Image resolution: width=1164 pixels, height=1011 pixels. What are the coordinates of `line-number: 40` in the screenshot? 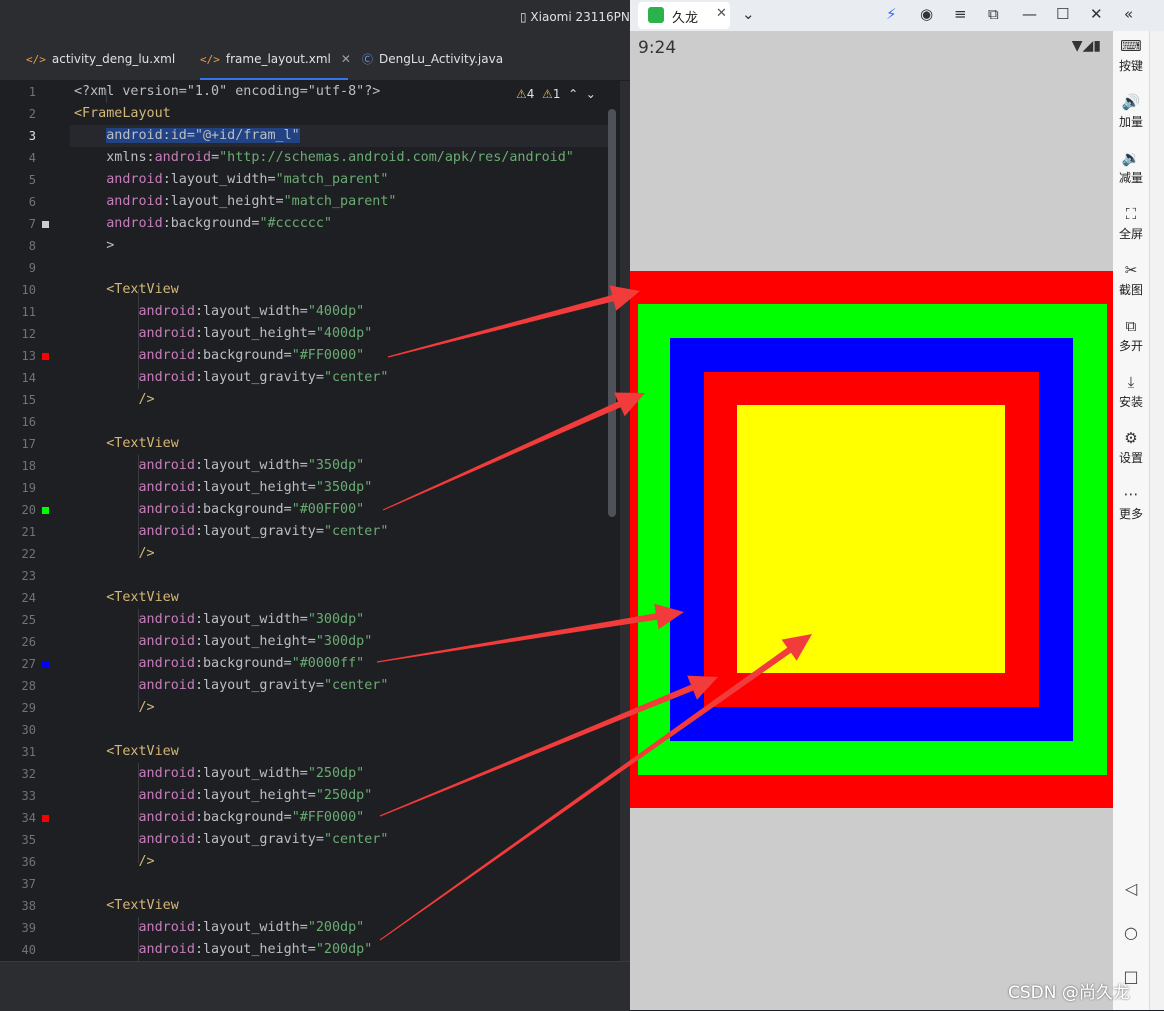 It's located at (28, 950).